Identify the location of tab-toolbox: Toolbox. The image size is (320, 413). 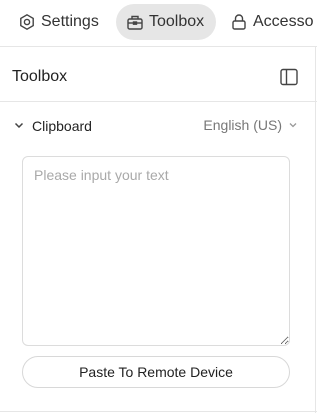
(166, 22).